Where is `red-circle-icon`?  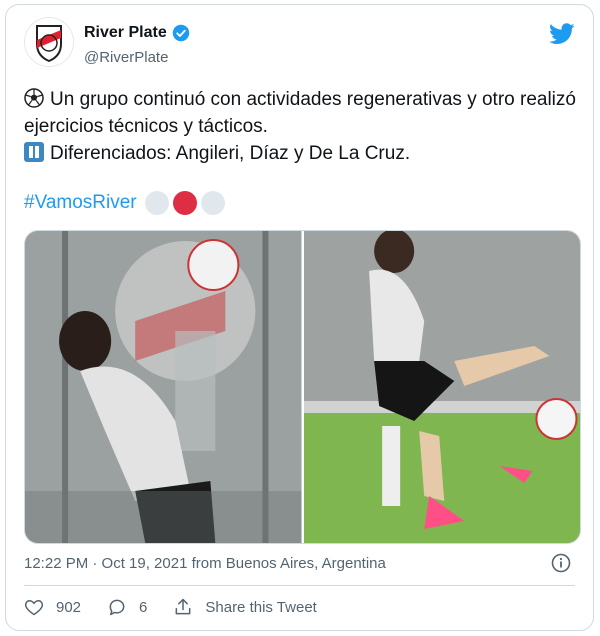
red-circle-icon is located at coordinates (184, 203).